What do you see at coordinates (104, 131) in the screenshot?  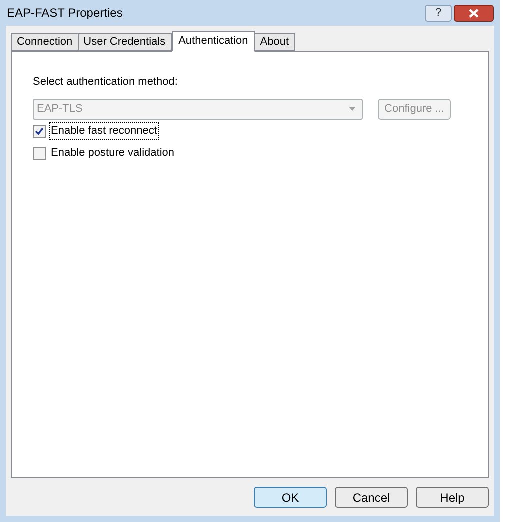 I see `checkbox-label: Enable fast reconnect` at bounding box center [104, 131].